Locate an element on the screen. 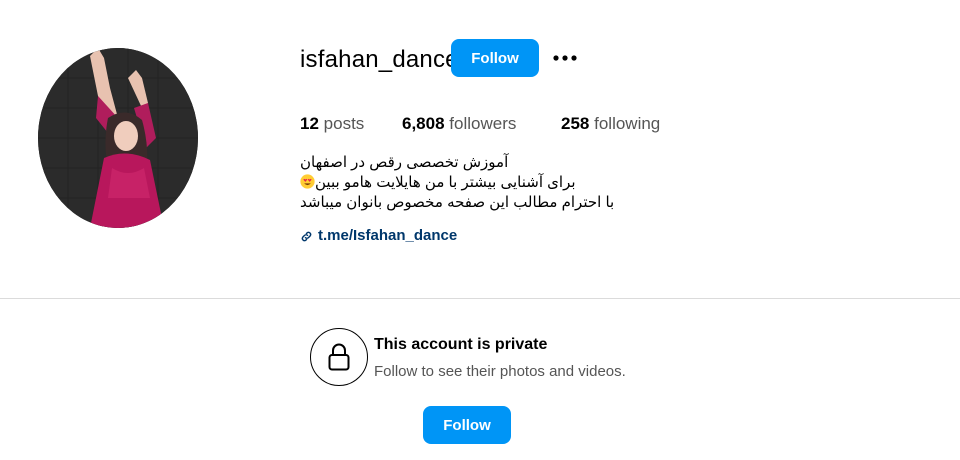  lock-icon-circle is located at coordinates (339, 357).